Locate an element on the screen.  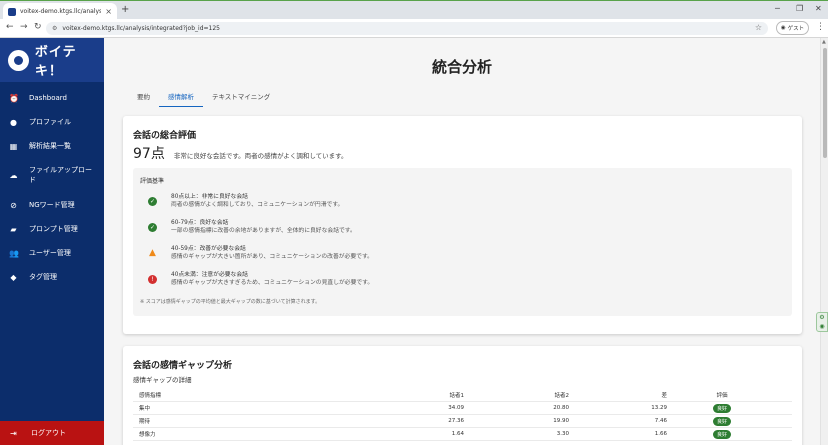
criteria-desc: 両者の感情がよく調和しており、コミュニケーションが円滑です。 is located at coordinates (257, 205).